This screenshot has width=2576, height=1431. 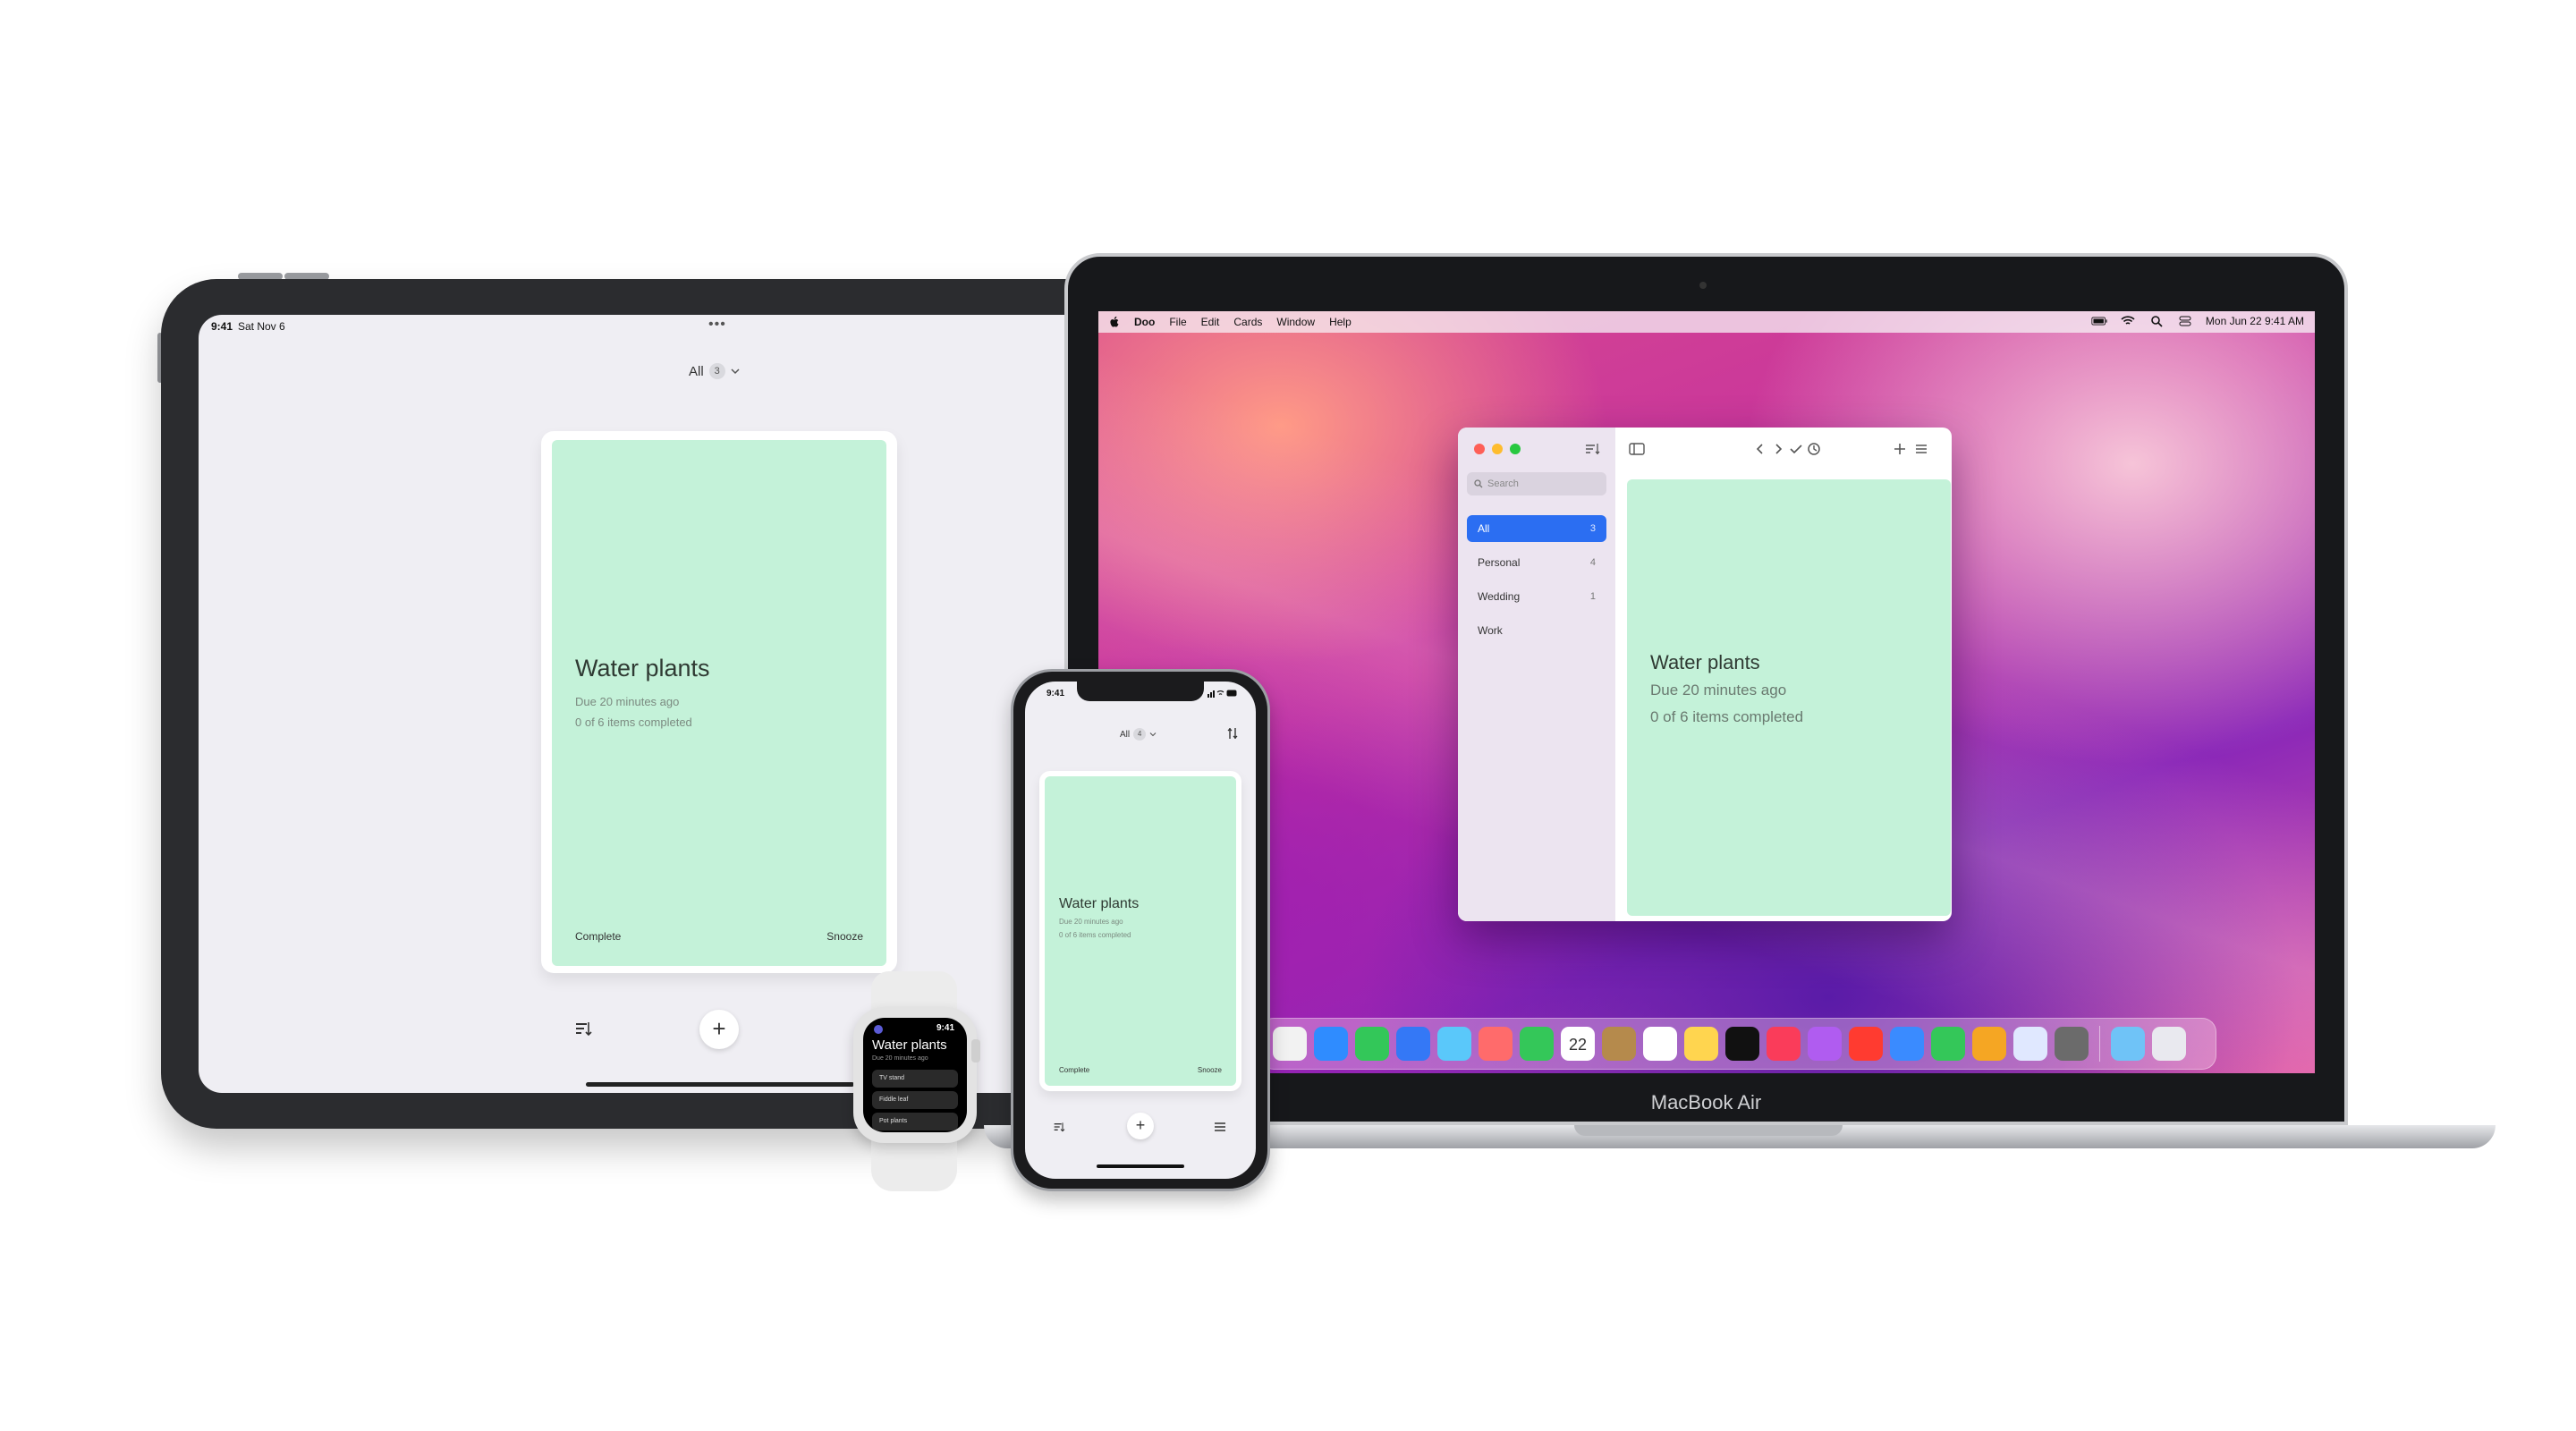 What do you see at coordinates (2255, 321) in the screenshot?
I see `menu-clock: Mon Jun 22 9:41 AM` at bounding box center [2255, 321].